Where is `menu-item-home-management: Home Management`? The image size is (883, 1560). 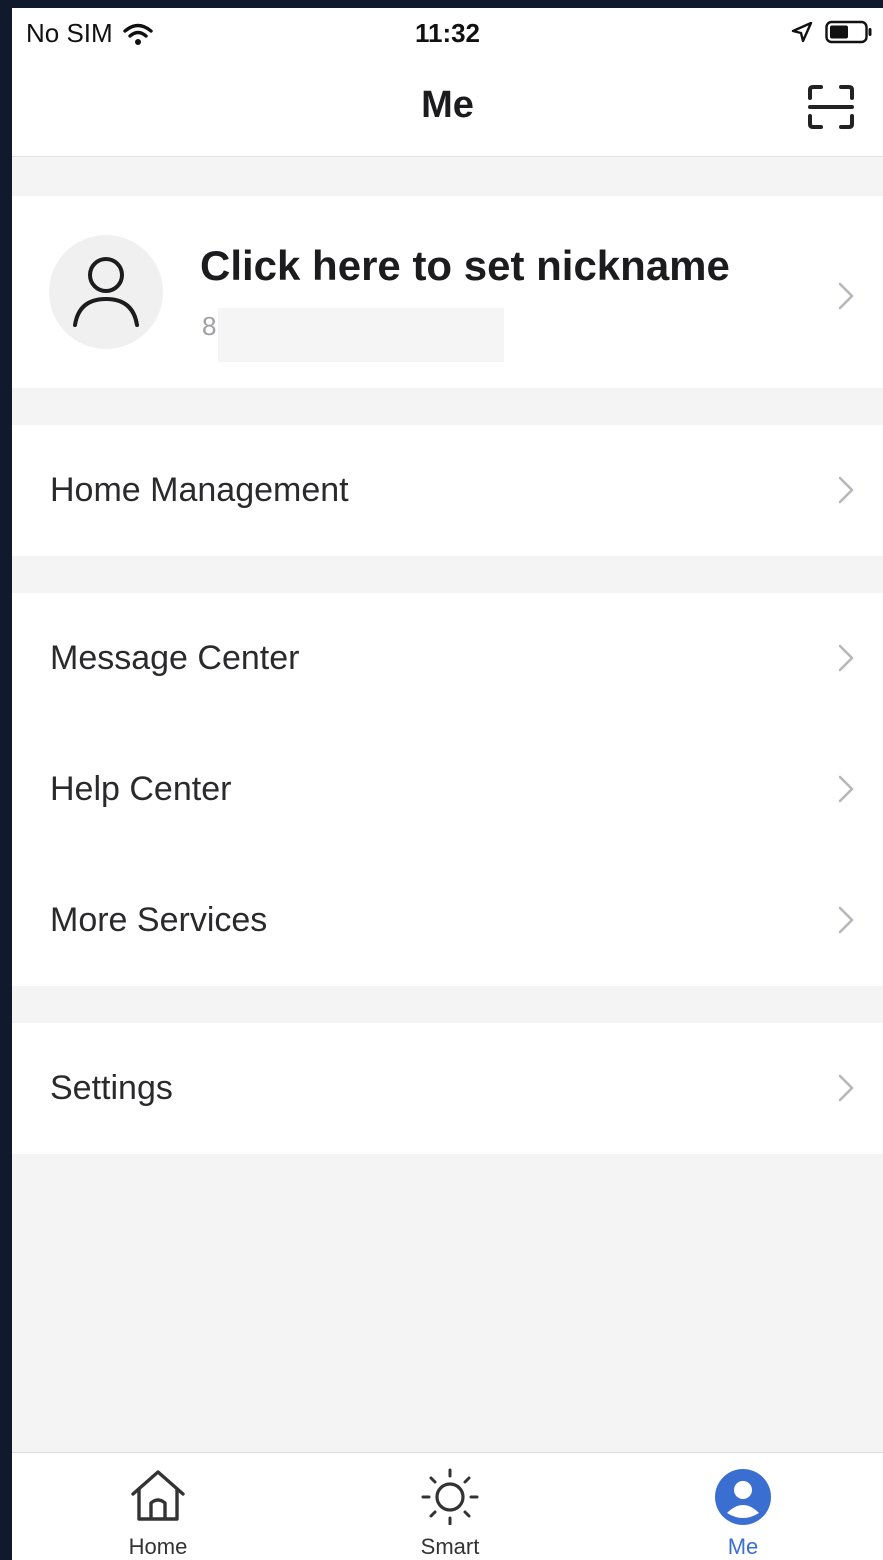 menu-item-home-management: Home Management is located at coordinates (447, 490).